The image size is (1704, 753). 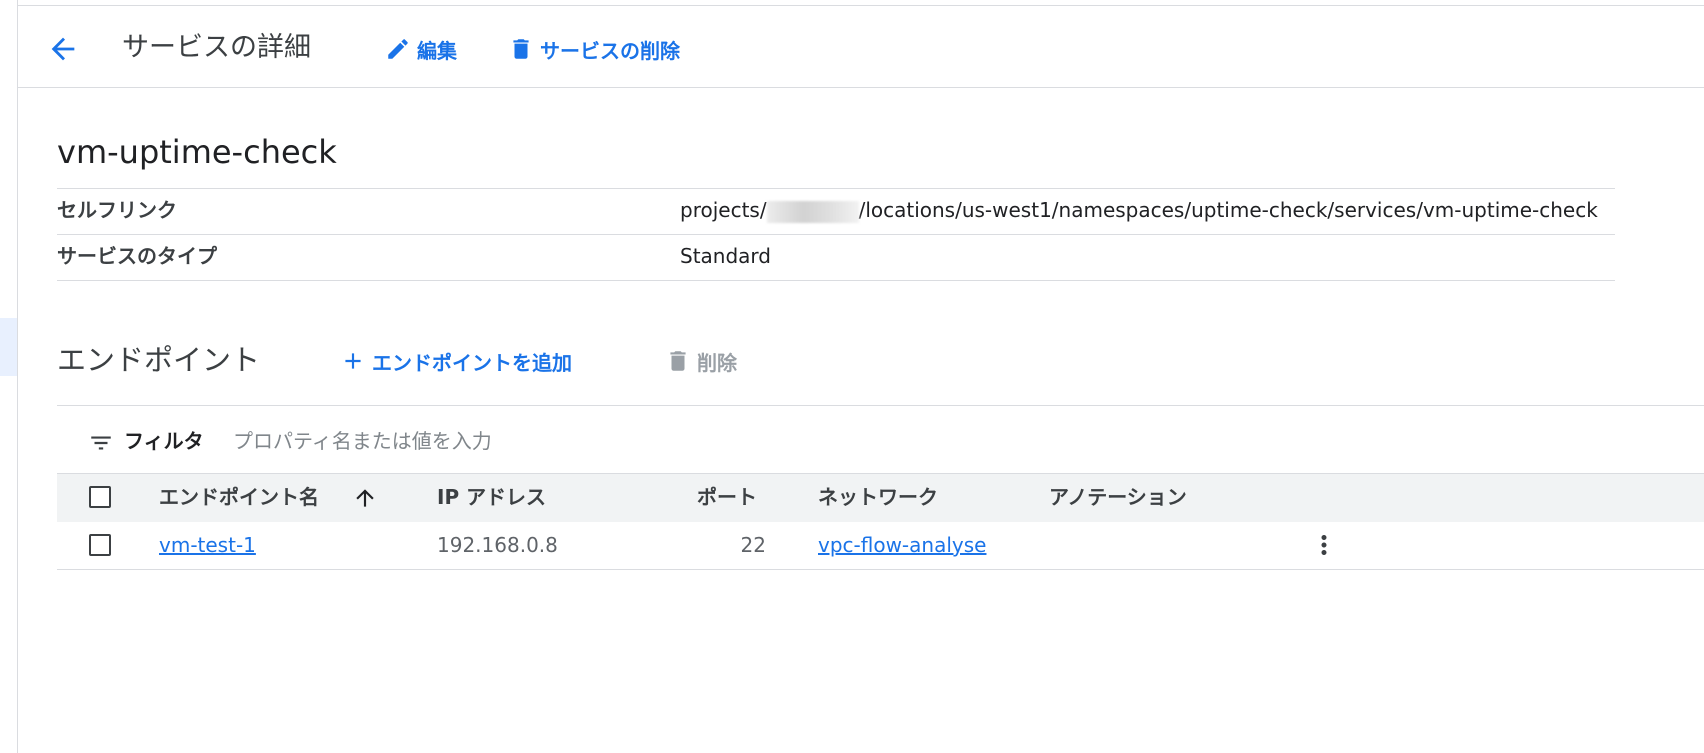 What do you see at coordinates (902, 545) in the screenshot?
I see `endpoint-network-link: vpc-flow-analyse` at bounding box center [902, 545].